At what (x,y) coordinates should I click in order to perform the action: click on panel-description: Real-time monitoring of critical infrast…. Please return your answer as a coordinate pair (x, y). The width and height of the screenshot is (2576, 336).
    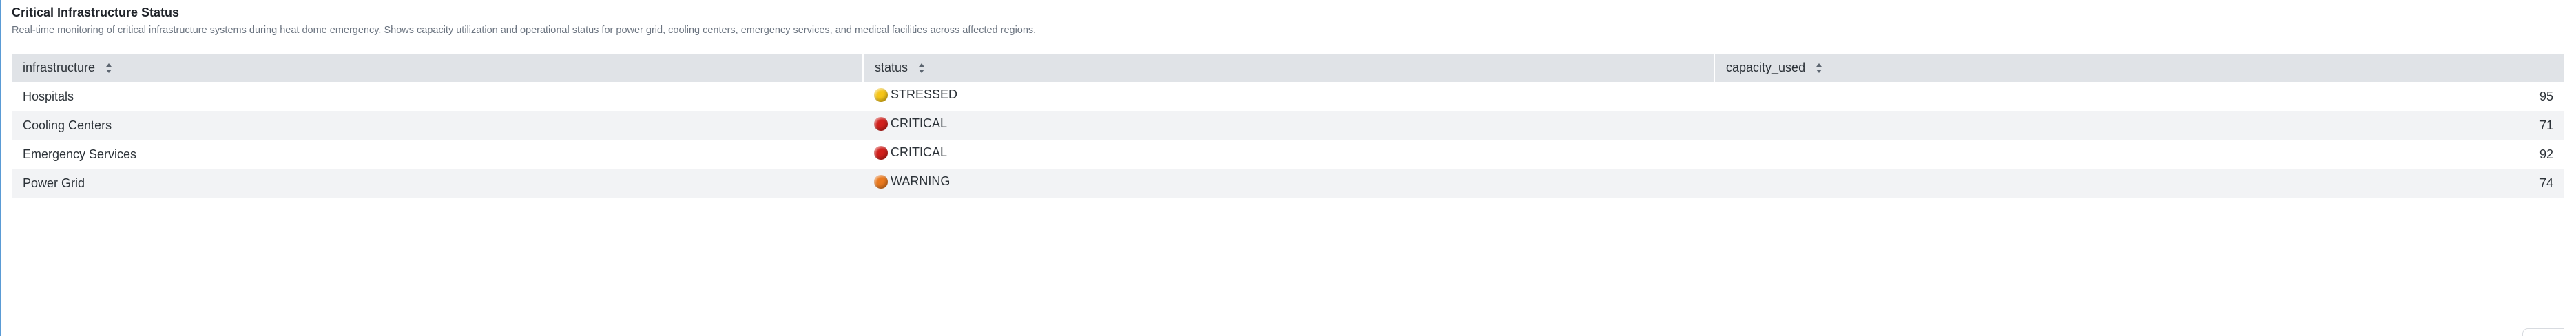
    Looking at the image, I should click on (524, 30).